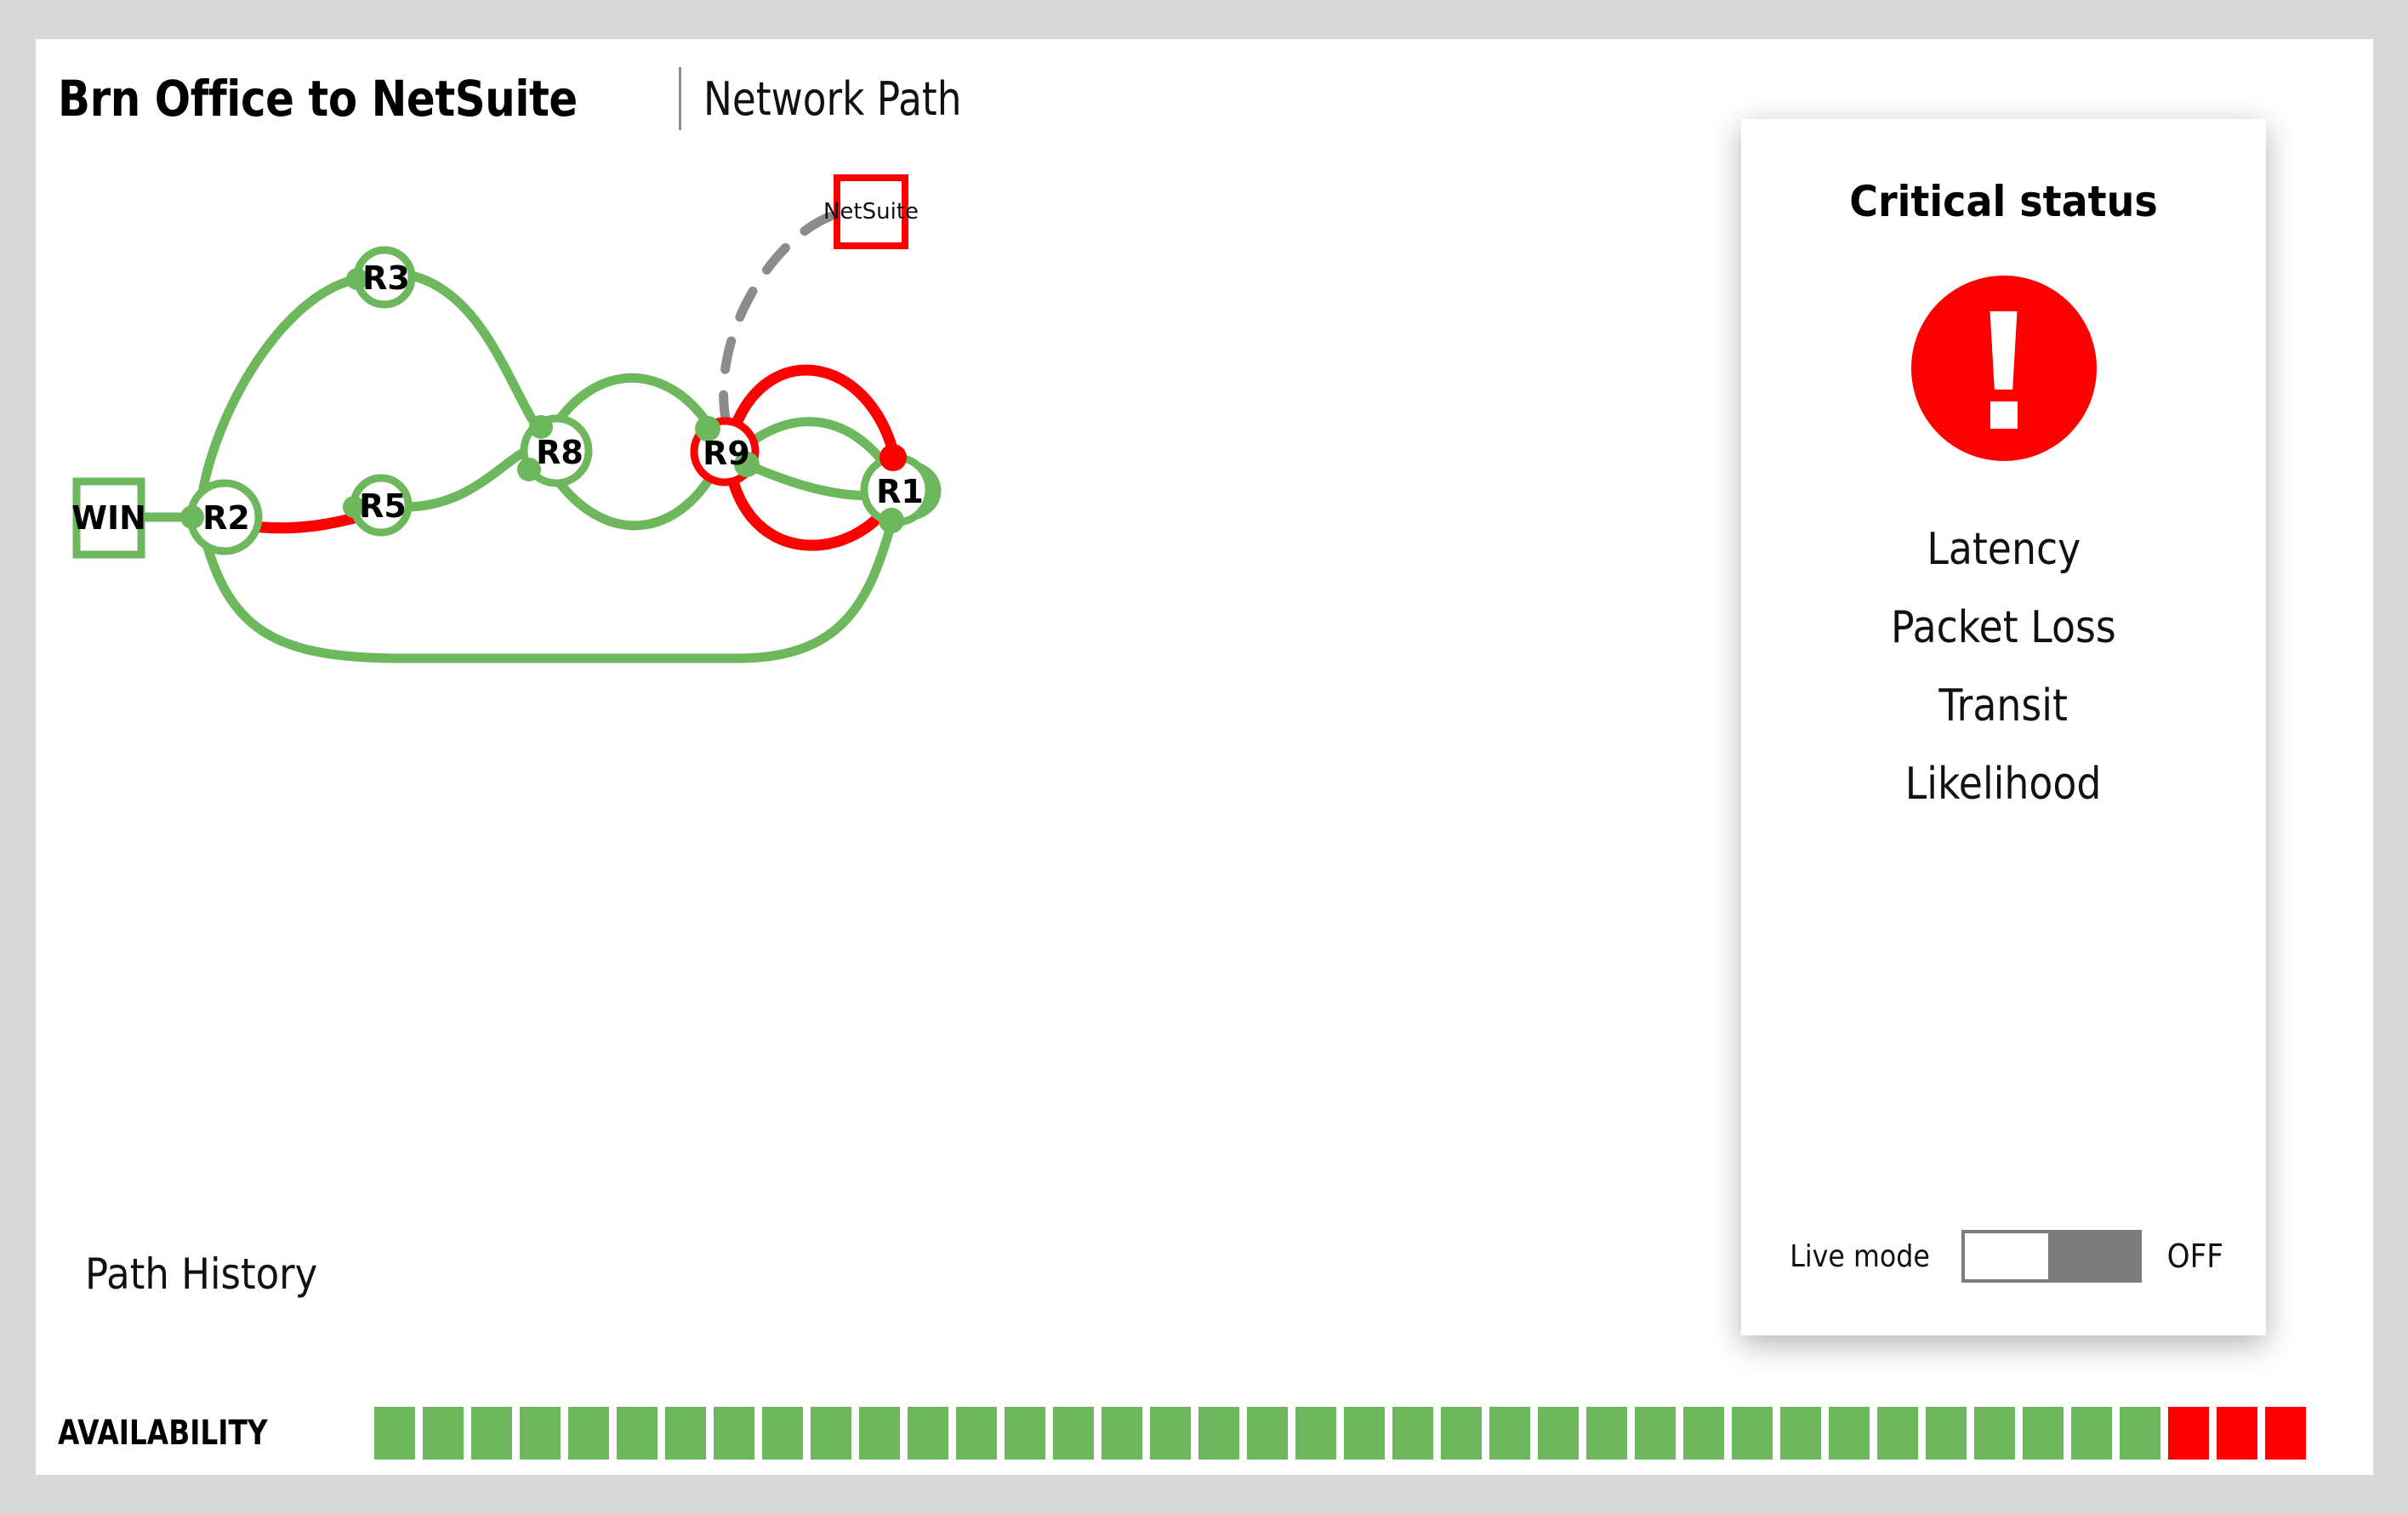 The width and height of the screenshot is (2408, 1514). I want to click on live-mode-state: OFF, so click(2195, 1256).